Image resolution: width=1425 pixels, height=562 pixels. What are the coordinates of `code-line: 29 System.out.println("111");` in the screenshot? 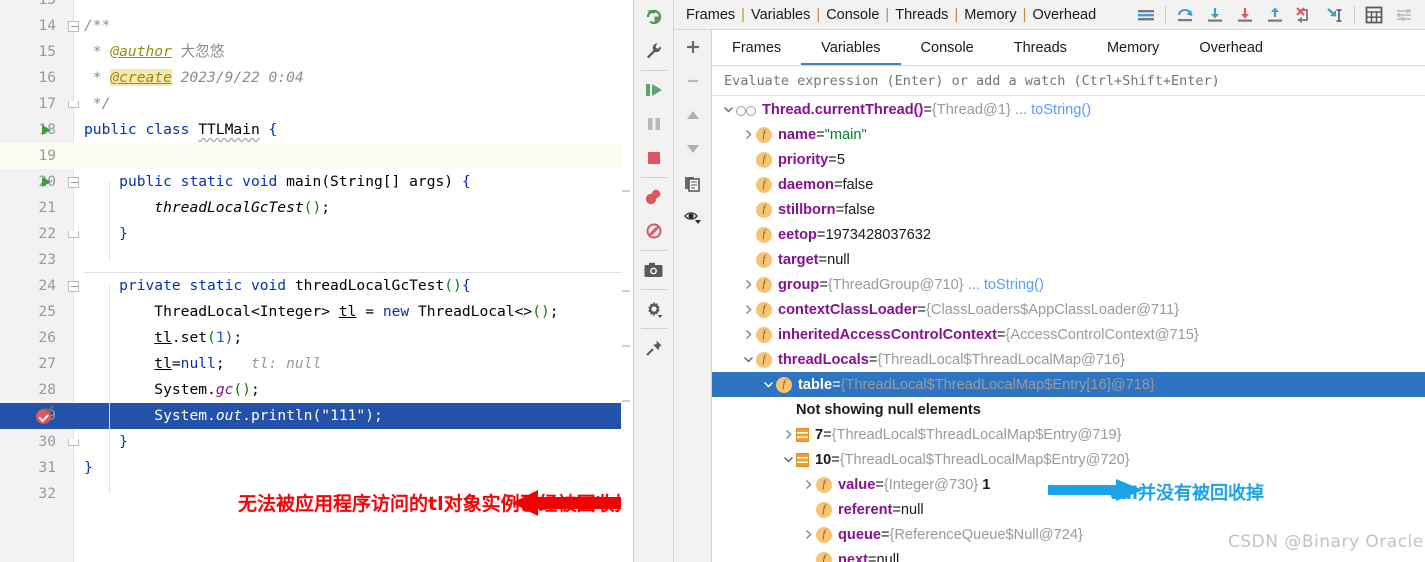 It's located at (317, 415).